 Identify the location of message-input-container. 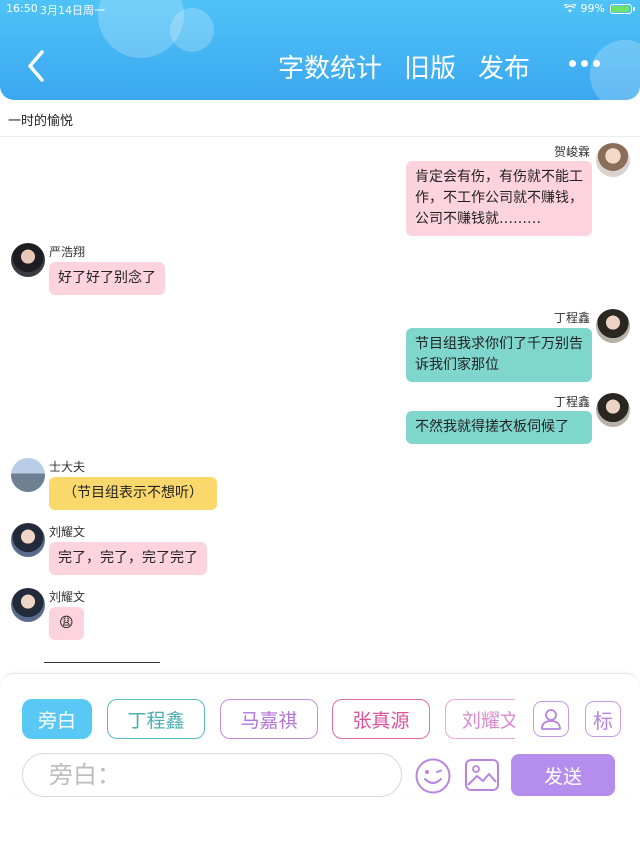
(212, 775).